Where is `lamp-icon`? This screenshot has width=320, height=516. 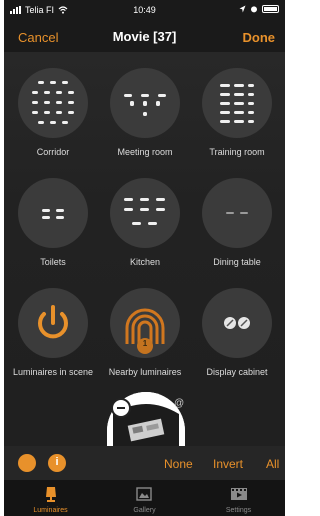
lamp-icon is located at coordinates (51, 494).